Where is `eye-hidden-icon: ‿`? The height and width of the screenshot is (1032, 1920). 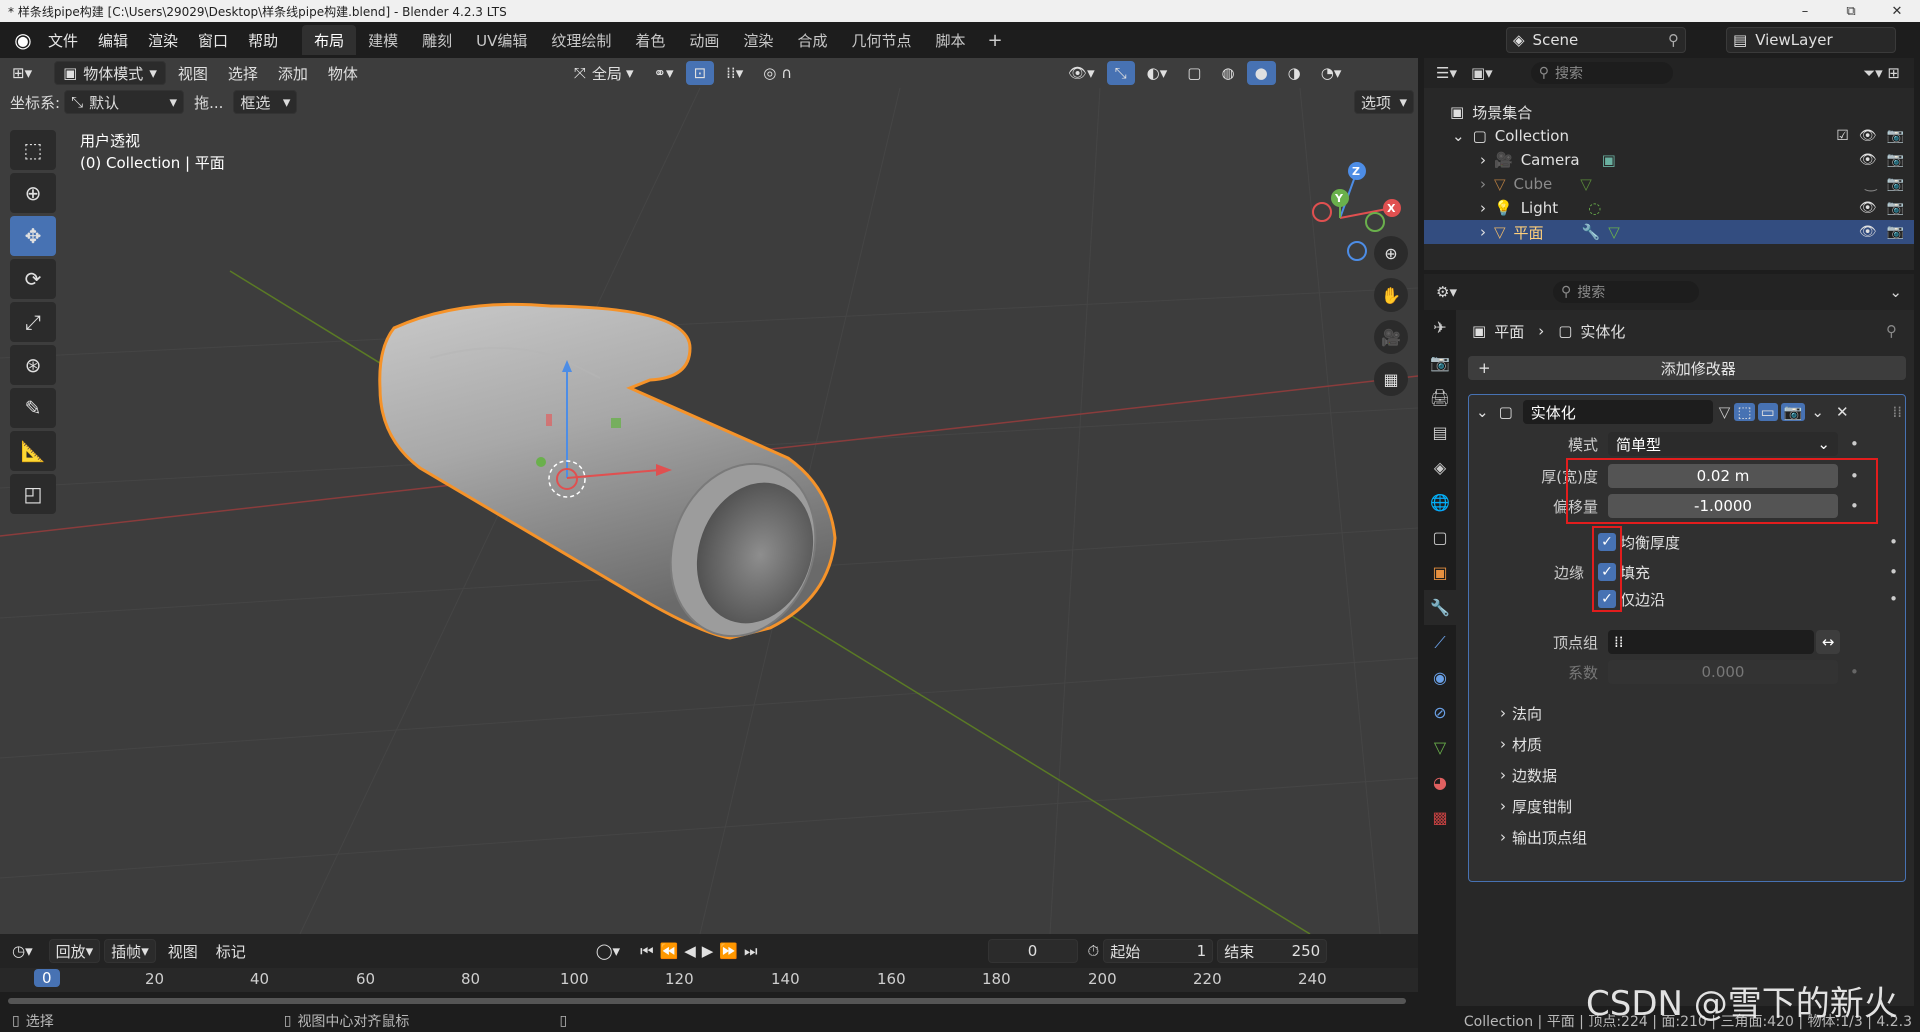
eye-hidden-icon: ‿ is located at coordinates (1870, 184).